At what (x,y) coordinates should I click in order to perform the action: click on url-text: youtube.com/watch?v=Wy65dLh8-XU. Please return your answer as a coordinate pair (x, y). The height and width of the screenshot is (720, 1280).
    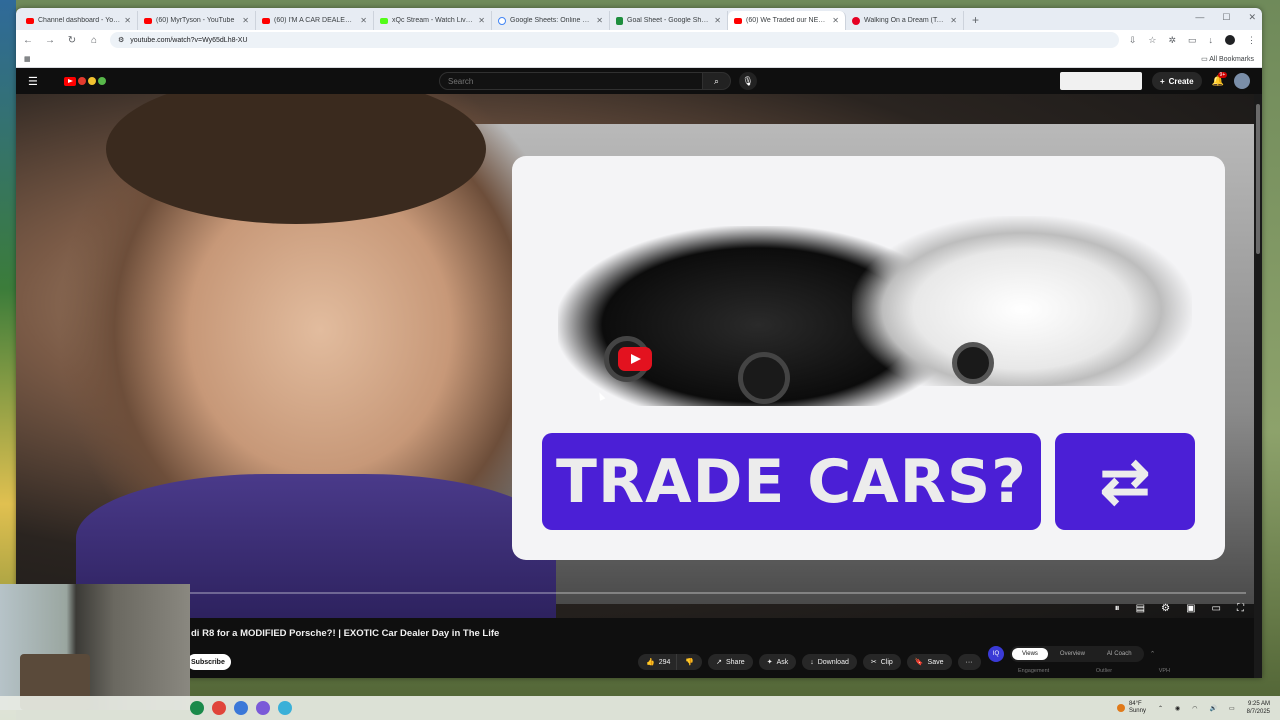
    Looking at the image, I should click on (189, 40).